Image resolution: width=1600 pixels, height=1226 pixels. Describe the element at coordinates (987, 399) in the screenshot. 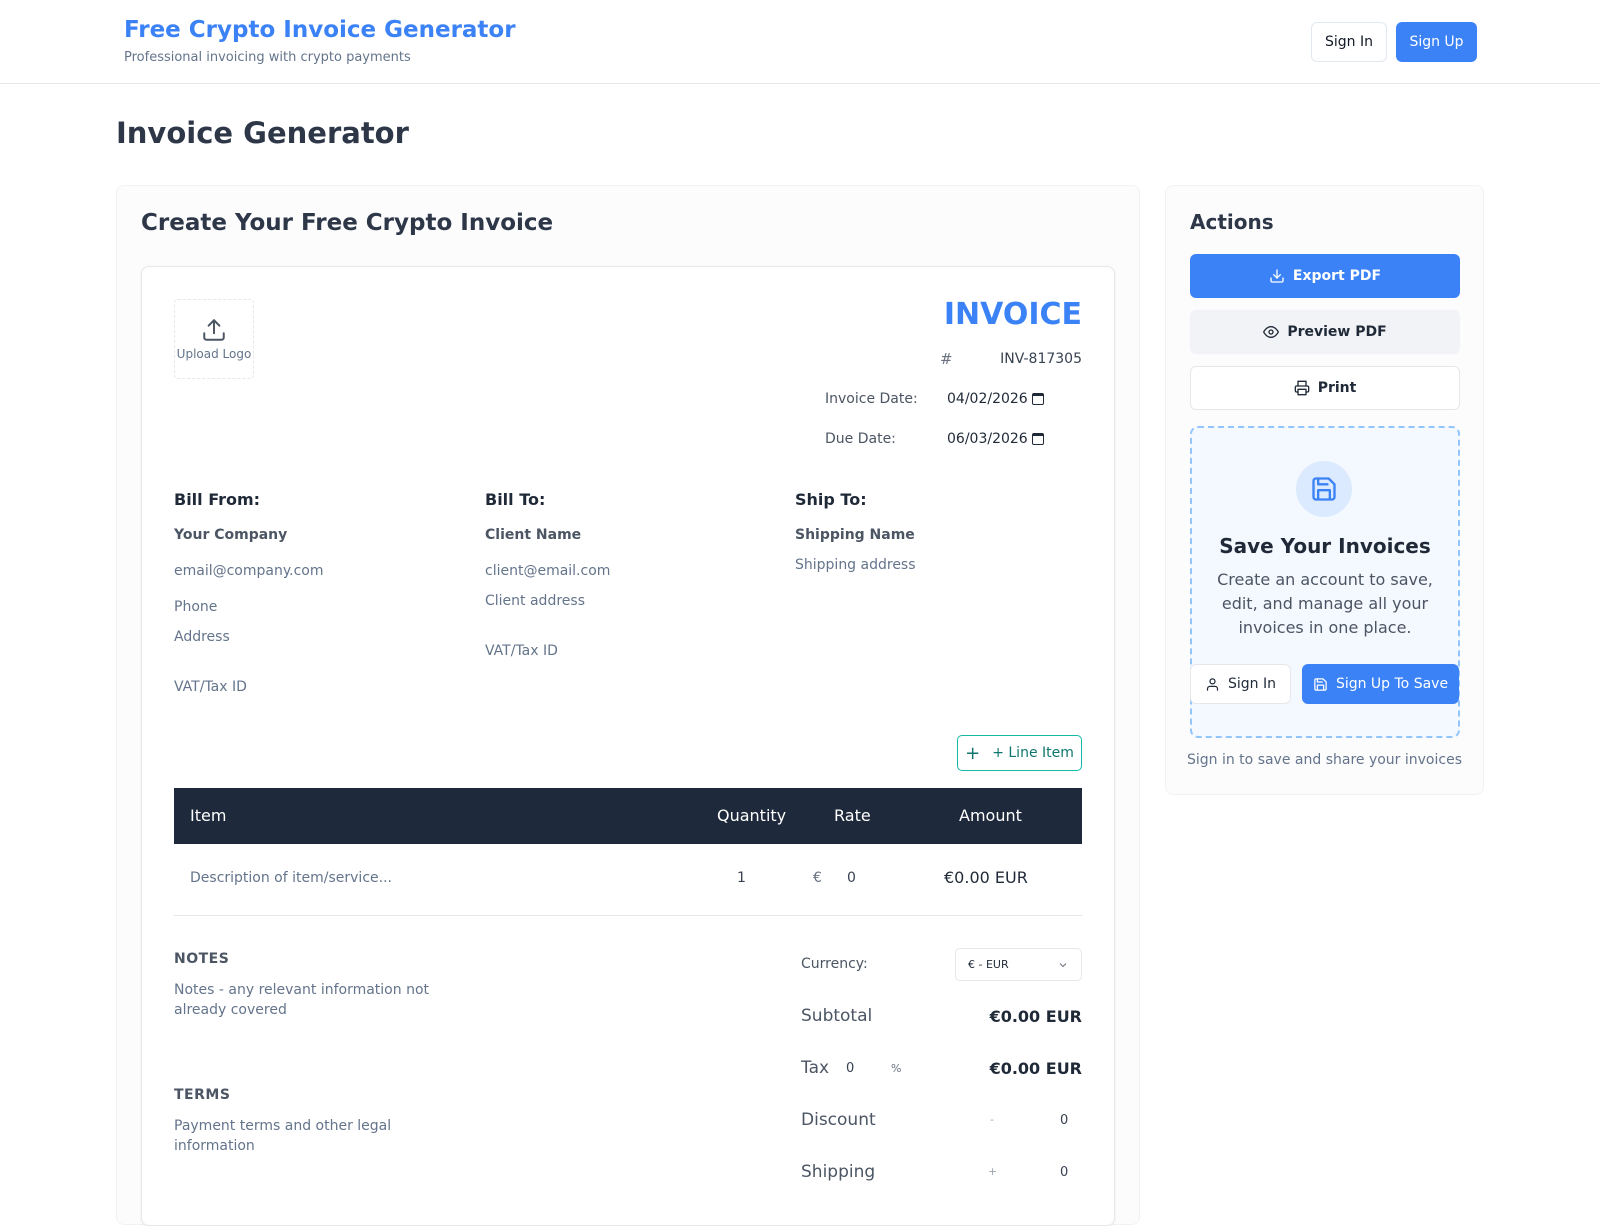

I see `invoice-date-value: 04/02/2026` at that location.